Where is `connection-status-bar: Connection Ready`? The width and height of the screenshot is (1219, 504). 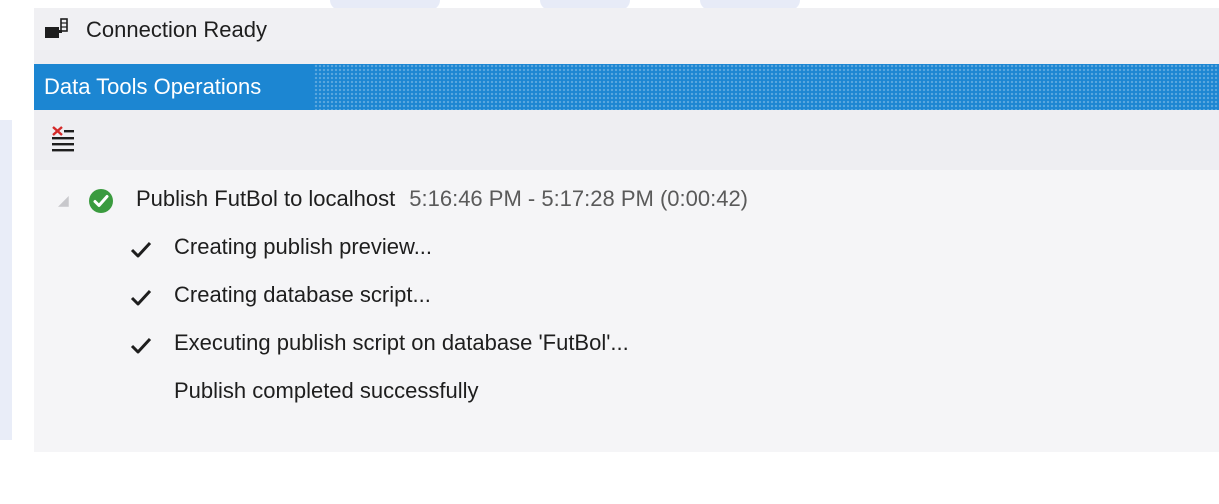 connection-status-bar: Connection Ready is located at coordinates (626, 29).